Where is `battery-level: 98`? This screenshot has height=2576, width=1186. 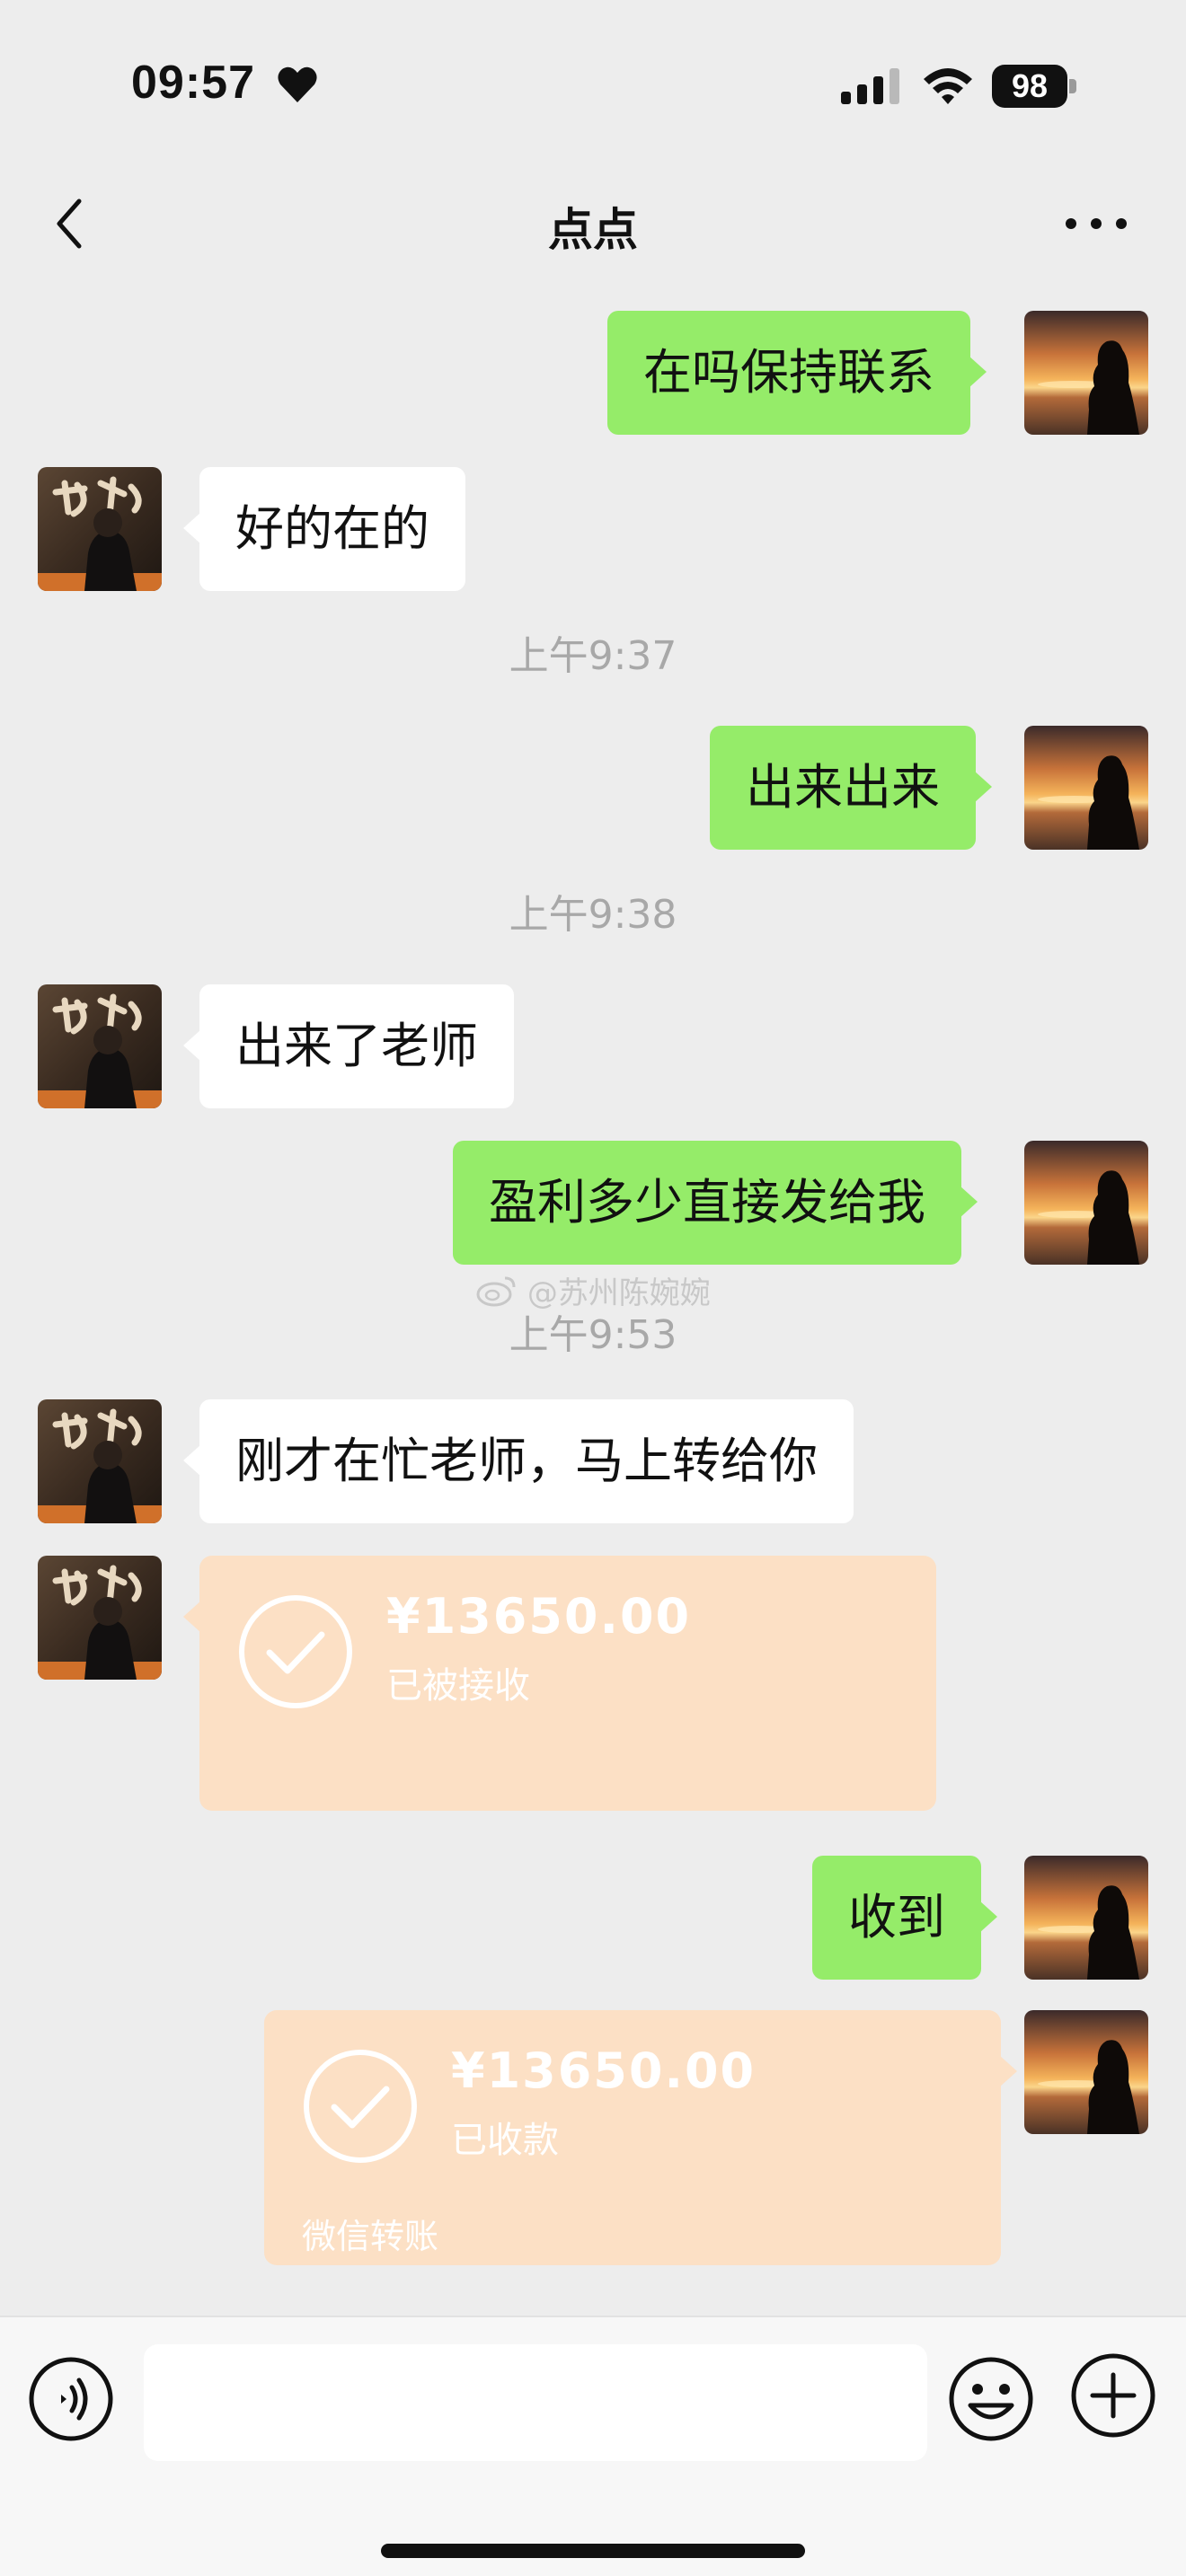 battery-level: 98 is located at coordinates (1030, 85).